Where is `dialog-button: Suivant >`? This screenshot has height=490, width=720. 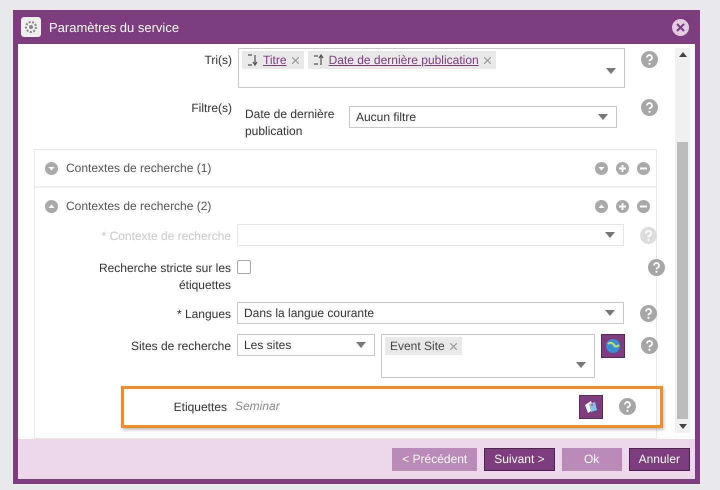
dialog-button: Suivant > is located at coordinates (519, 459).